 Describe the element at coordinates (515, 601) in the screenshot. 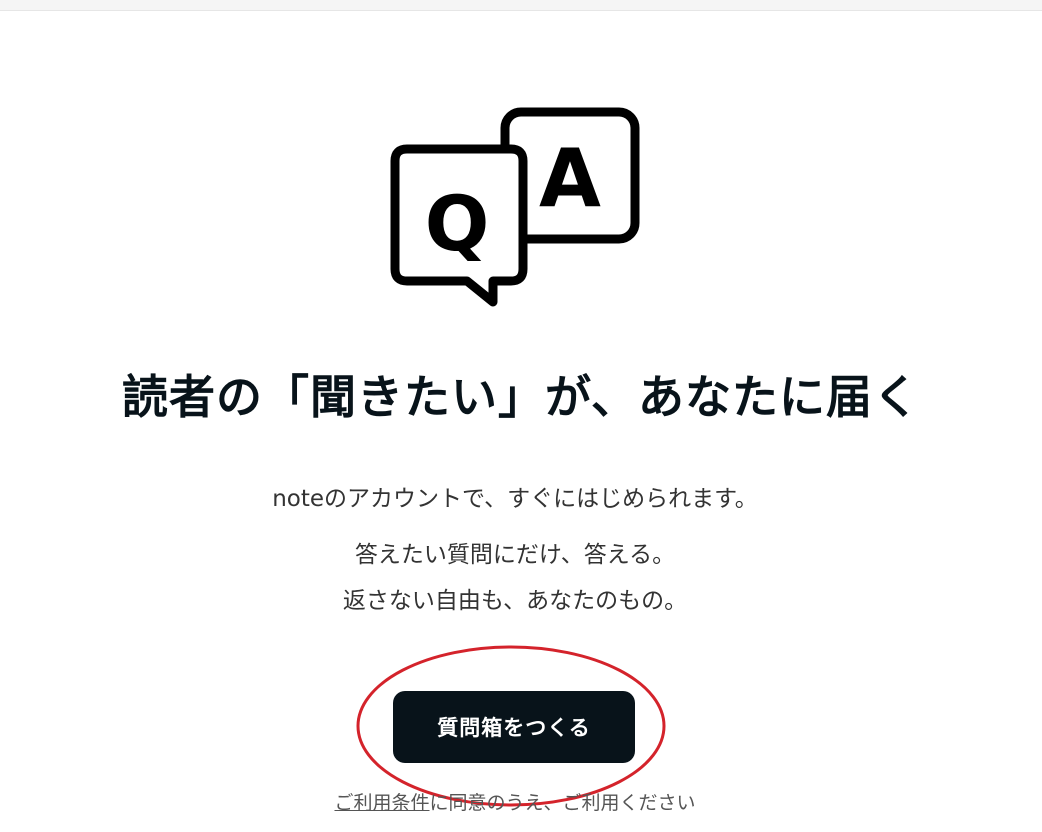

I see `tagline-line-2: 返さない自由も、あなたのもの。` at that location.